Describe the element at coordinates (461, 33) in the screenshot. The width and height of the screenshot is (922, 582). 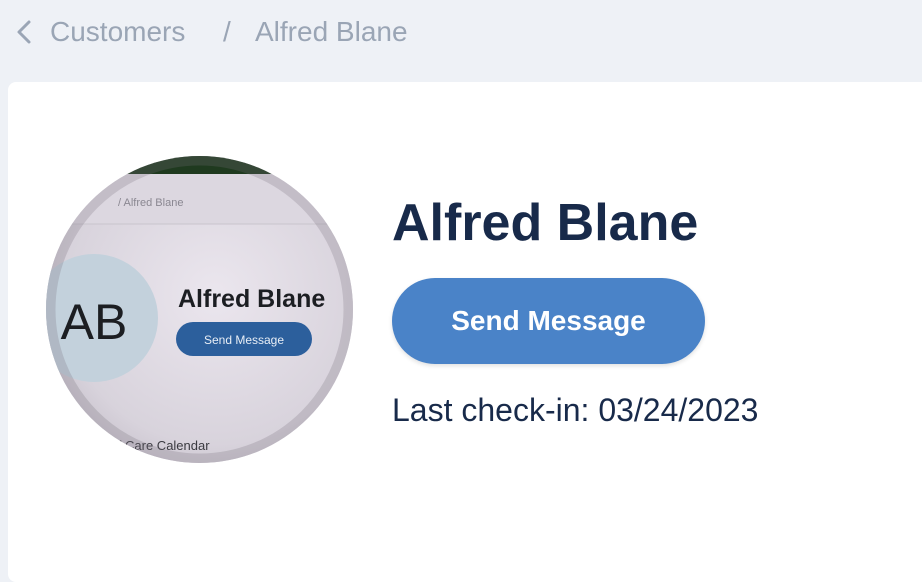
I see `breadcrumb-bar: Customers / Alfred Blane` at that location.